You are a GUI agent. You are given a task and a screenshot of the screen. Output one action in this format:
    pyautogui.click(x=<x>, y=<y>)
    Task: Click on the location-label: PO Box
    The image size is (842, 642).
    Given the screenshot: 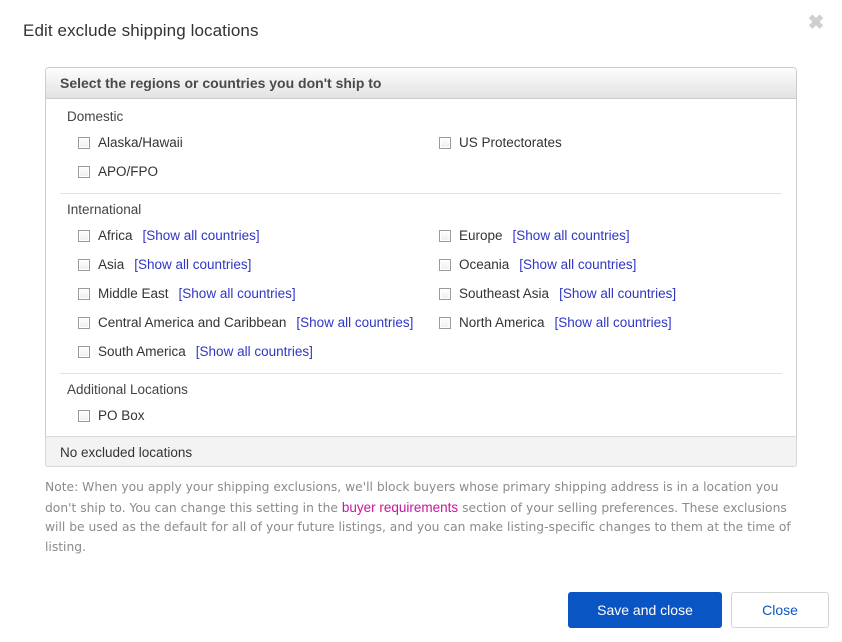 What is the action you would take?
    pyautogui.click(x=121, y=415)
    